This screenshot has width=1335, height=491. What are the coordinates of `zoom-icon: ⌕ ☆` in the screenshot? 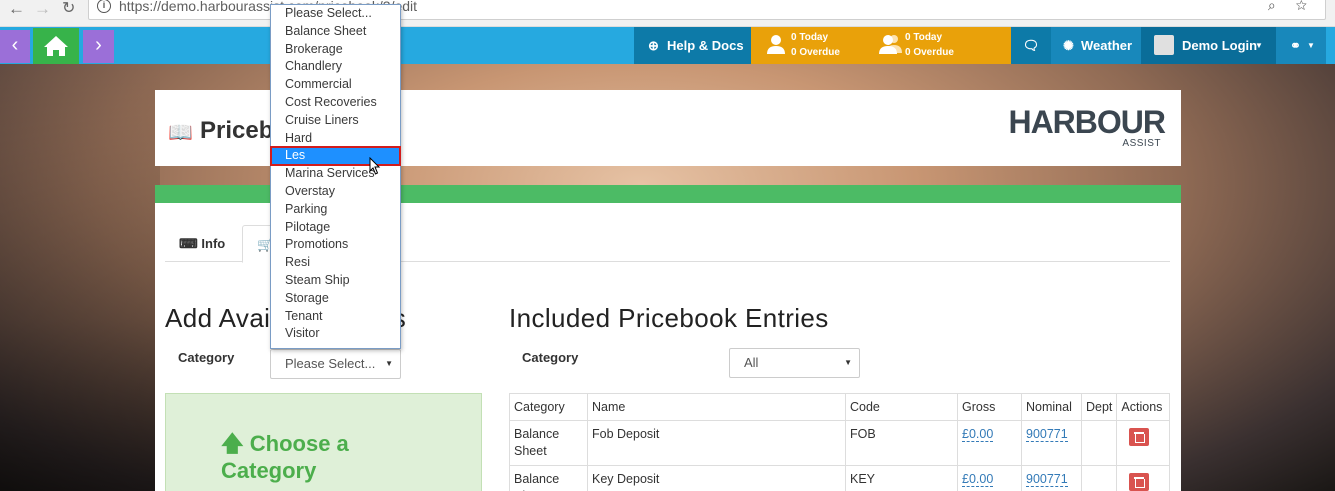 It's located at (1291, 7).